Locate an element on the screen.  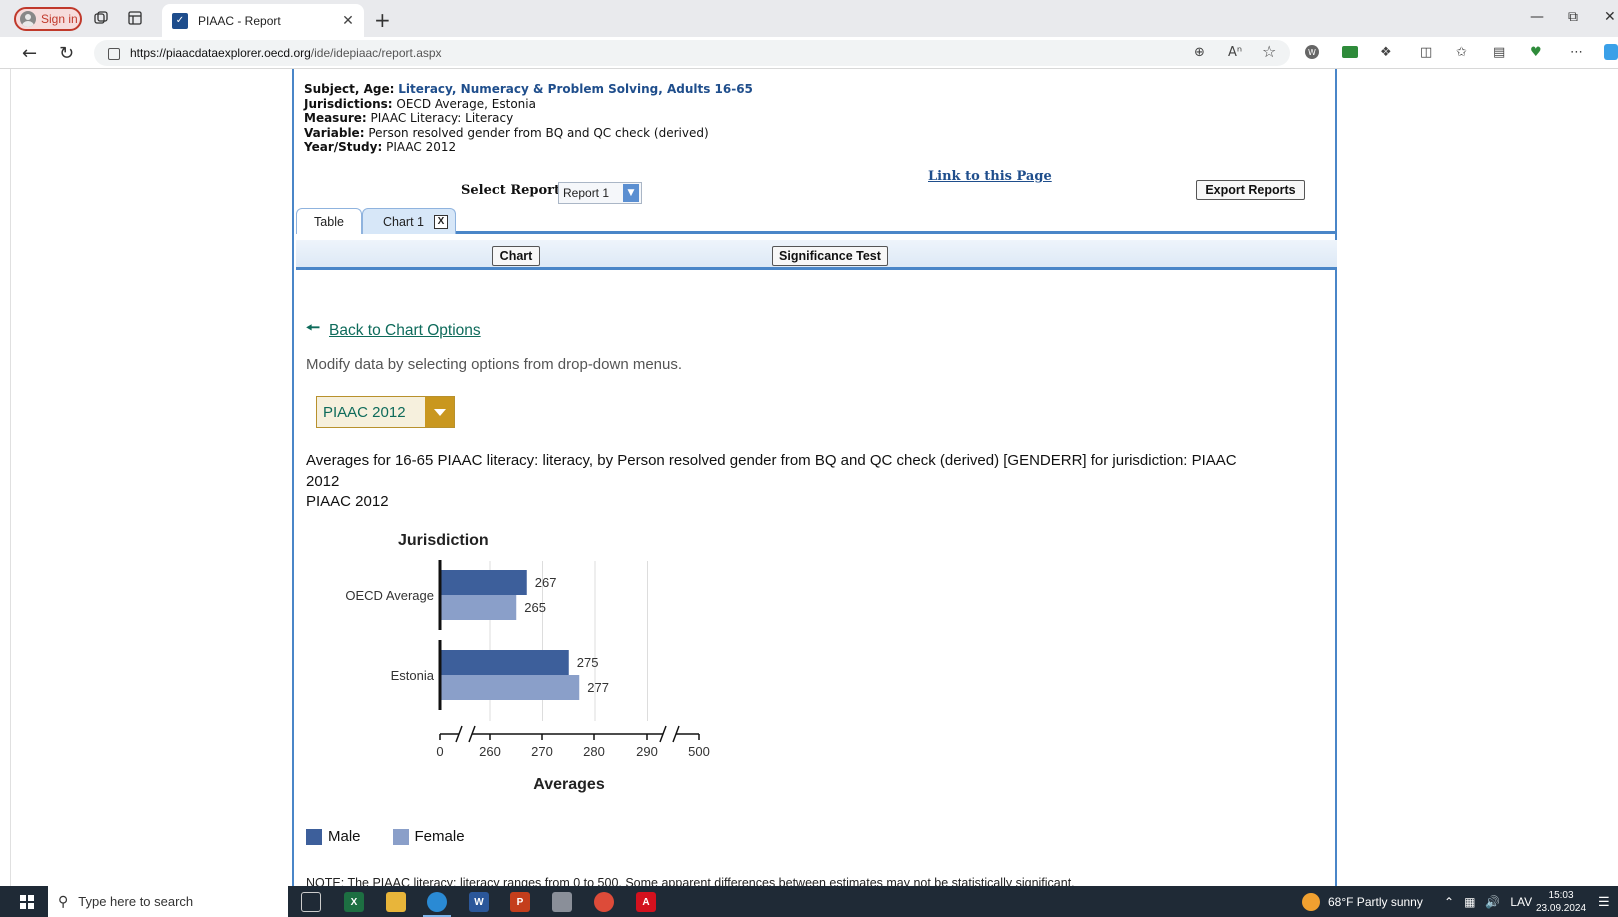
collections-icon: ▤ is located at coordinates (1499, 52).